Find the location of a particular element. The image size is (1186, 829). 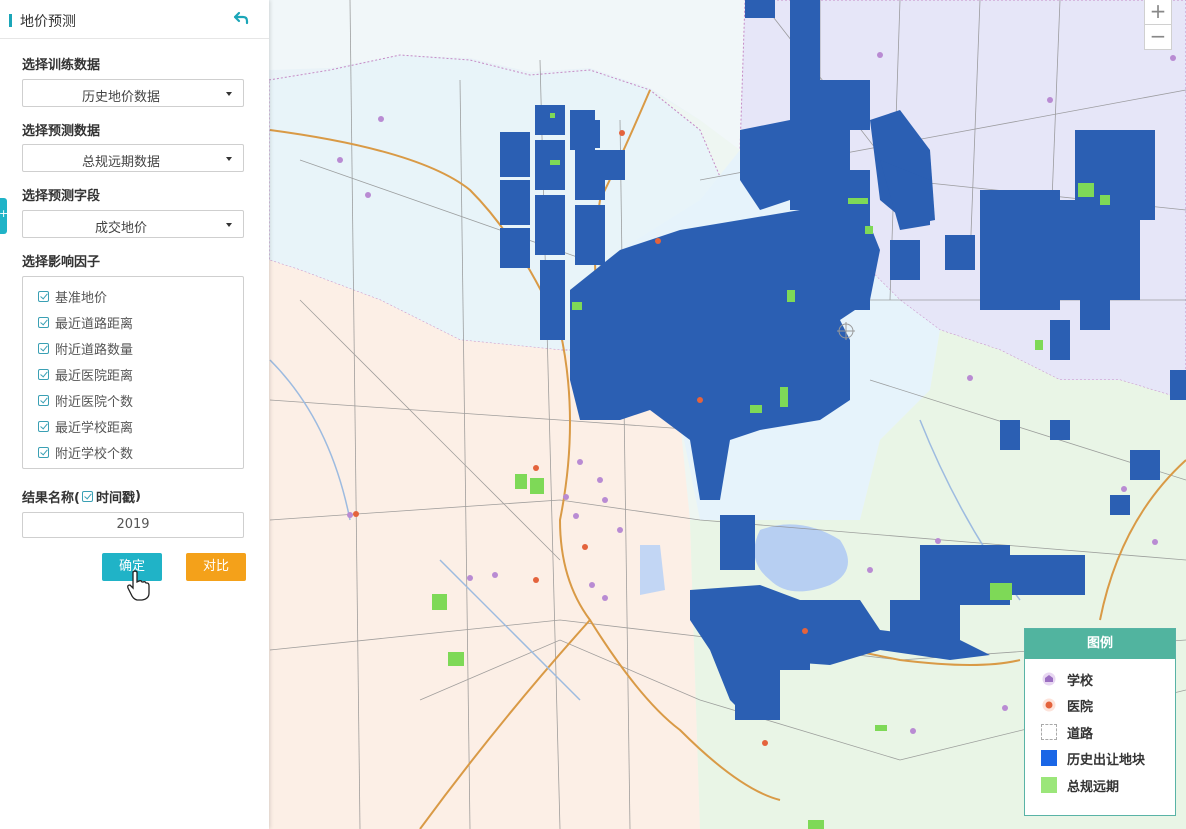

panel-toggle-tab: + is located at coordinates (4, 216).